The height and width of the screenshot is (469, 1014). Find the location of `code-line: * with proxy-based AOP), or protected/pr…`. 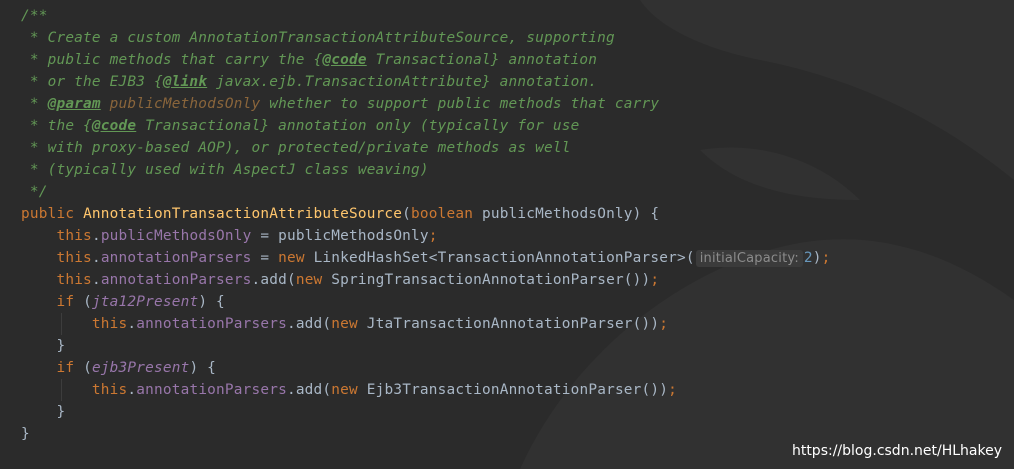

code-line: * with proxy-based AOP), or protected/pr… is located at coordinates (426, 148).